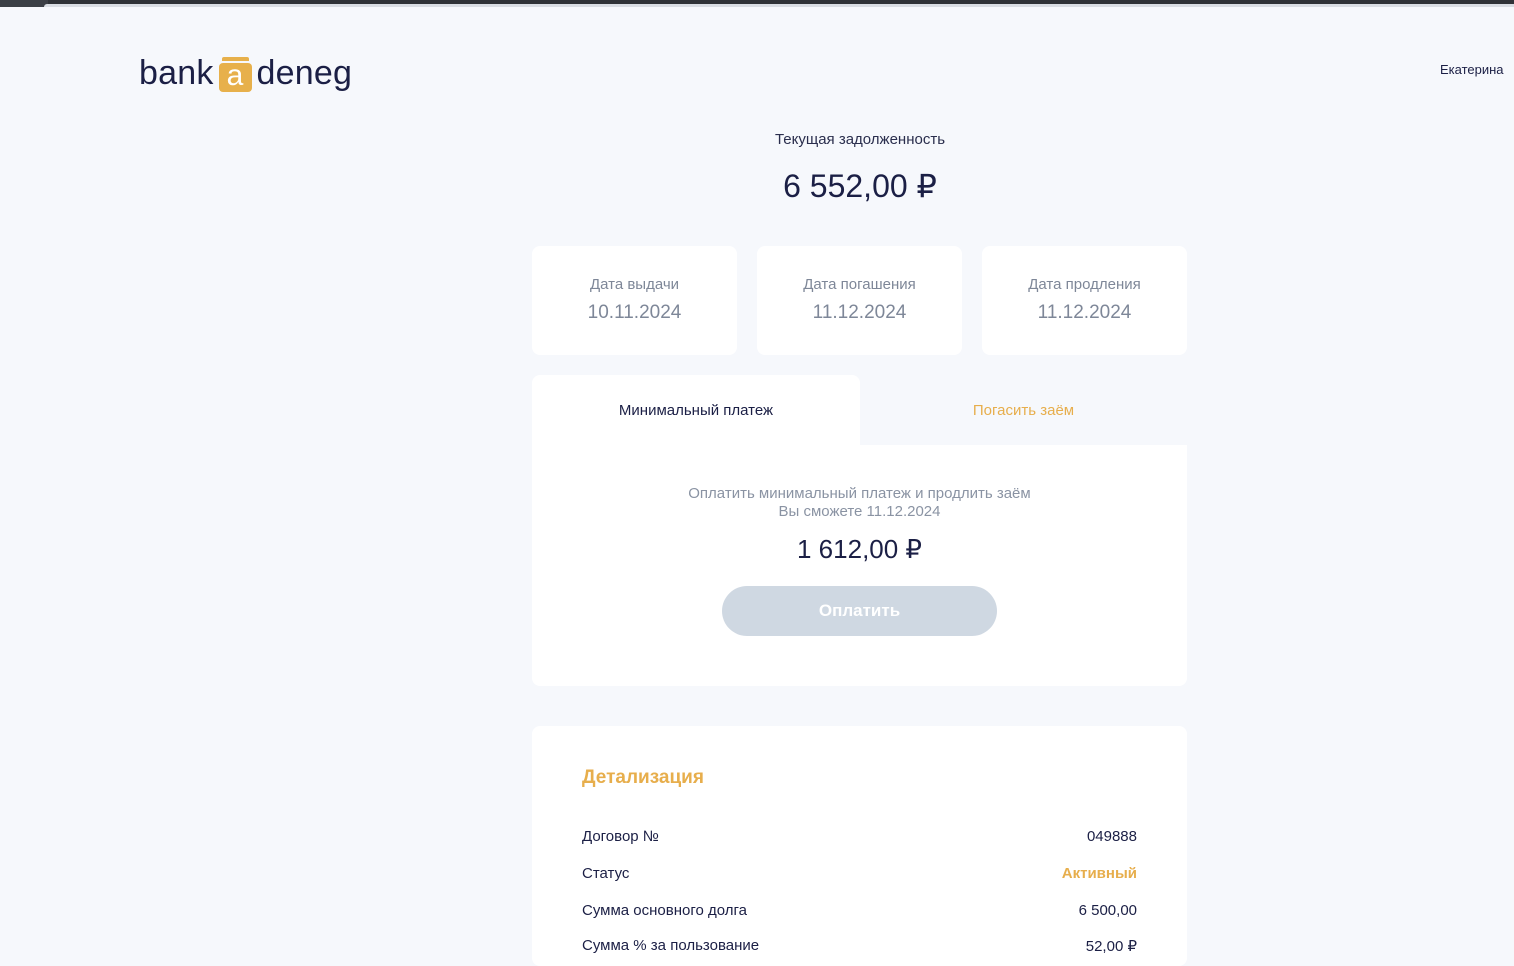  I want to click on principal-value: 6 500,00, so click(1107, 910).